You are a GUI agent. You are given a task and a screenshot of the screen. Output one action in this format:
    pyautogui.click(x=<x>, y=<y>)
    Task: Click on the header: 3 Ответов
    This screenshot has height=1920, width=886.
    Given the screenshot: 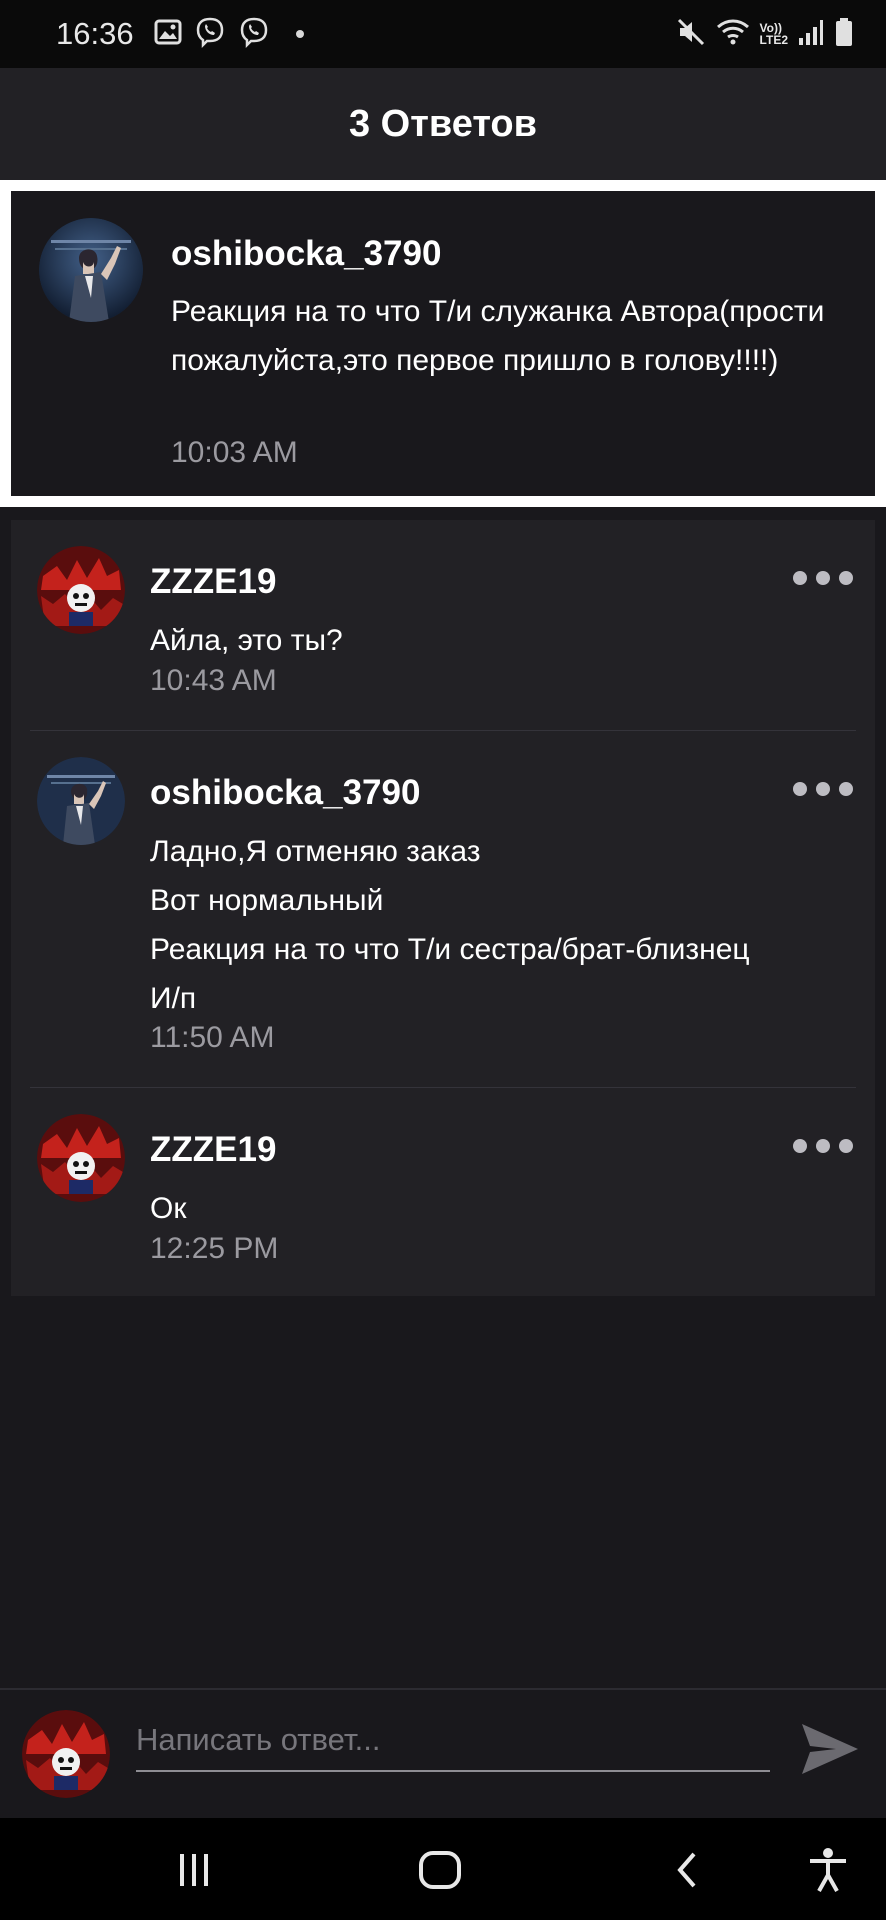 What is the action you would take?
    pyautogui.click(x=443, y=124)
    